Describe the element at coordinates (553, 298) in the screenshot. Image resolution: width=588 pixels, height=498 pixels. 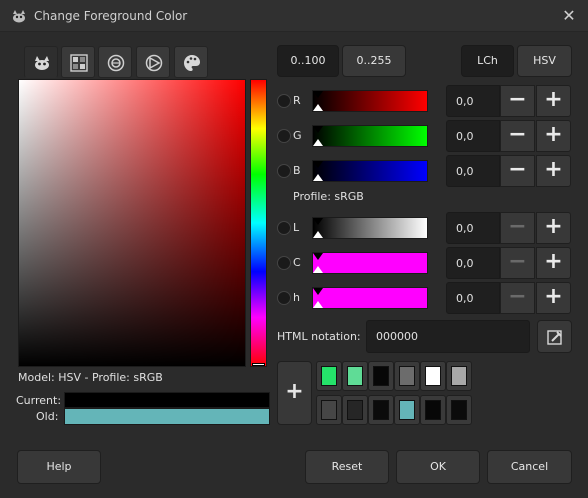
I see `channel-increment-h: +` at that location.